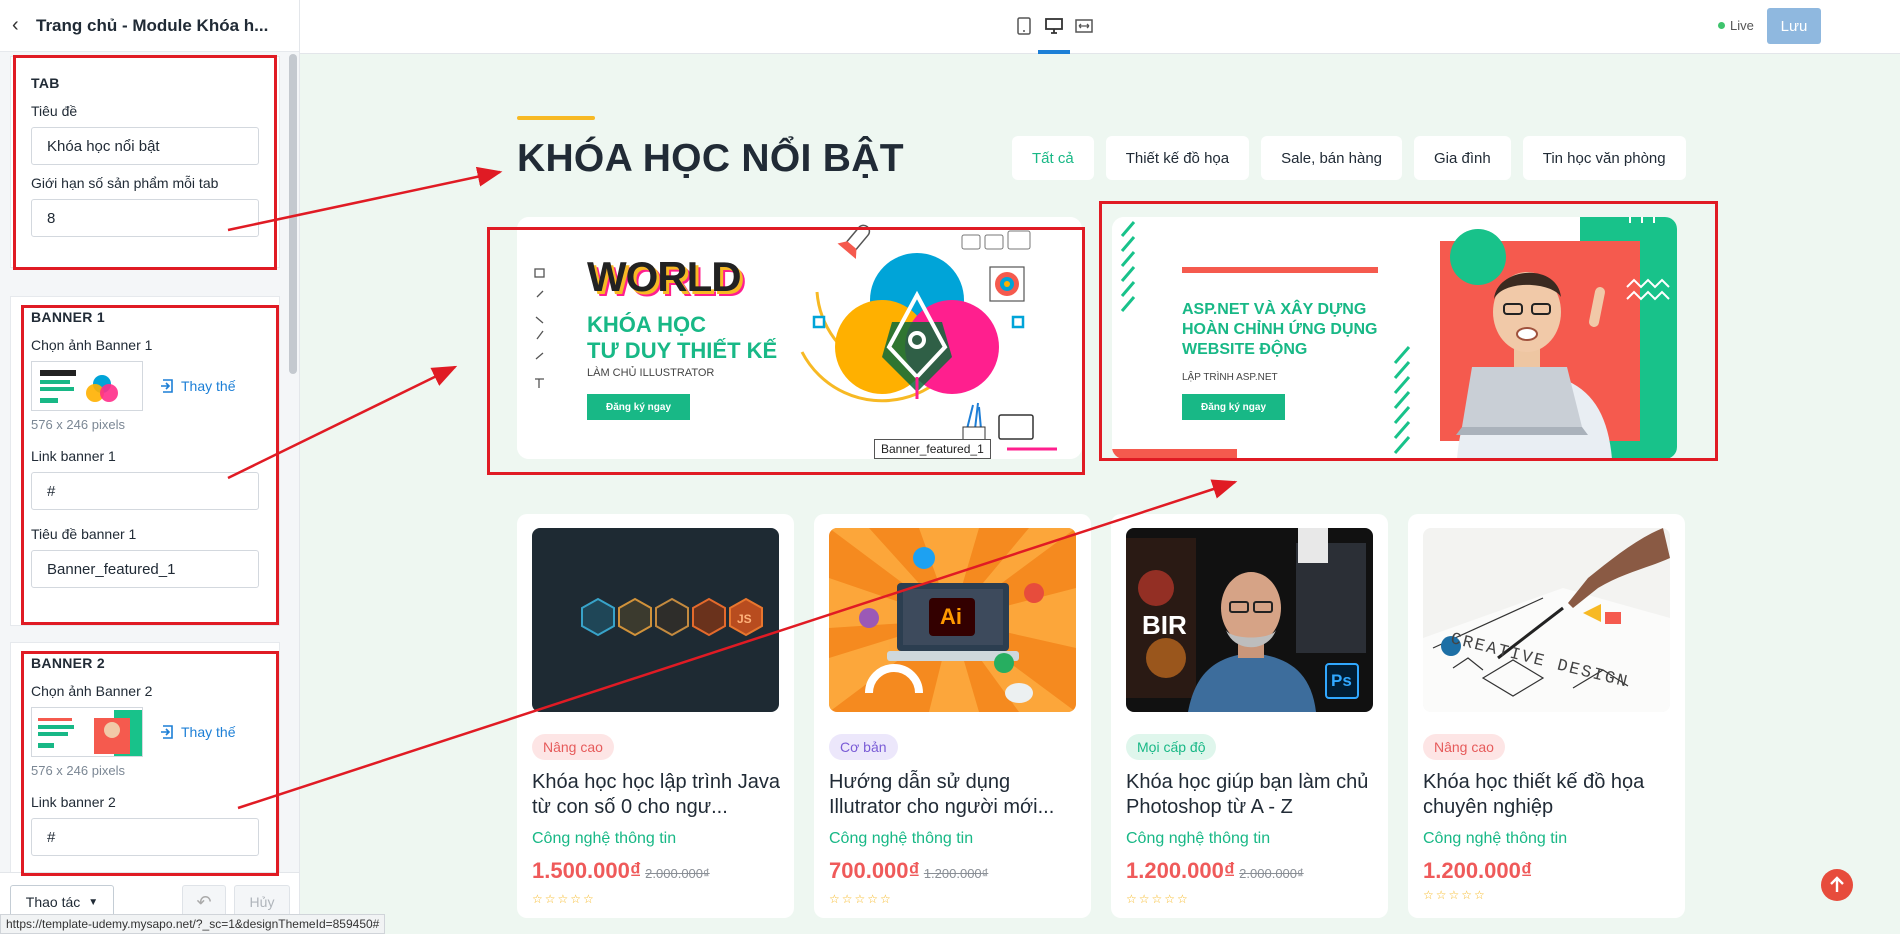  Describe the element at coordinates (874, 870) in the screenshot. I see `course-price: 700.000₫` at that location.